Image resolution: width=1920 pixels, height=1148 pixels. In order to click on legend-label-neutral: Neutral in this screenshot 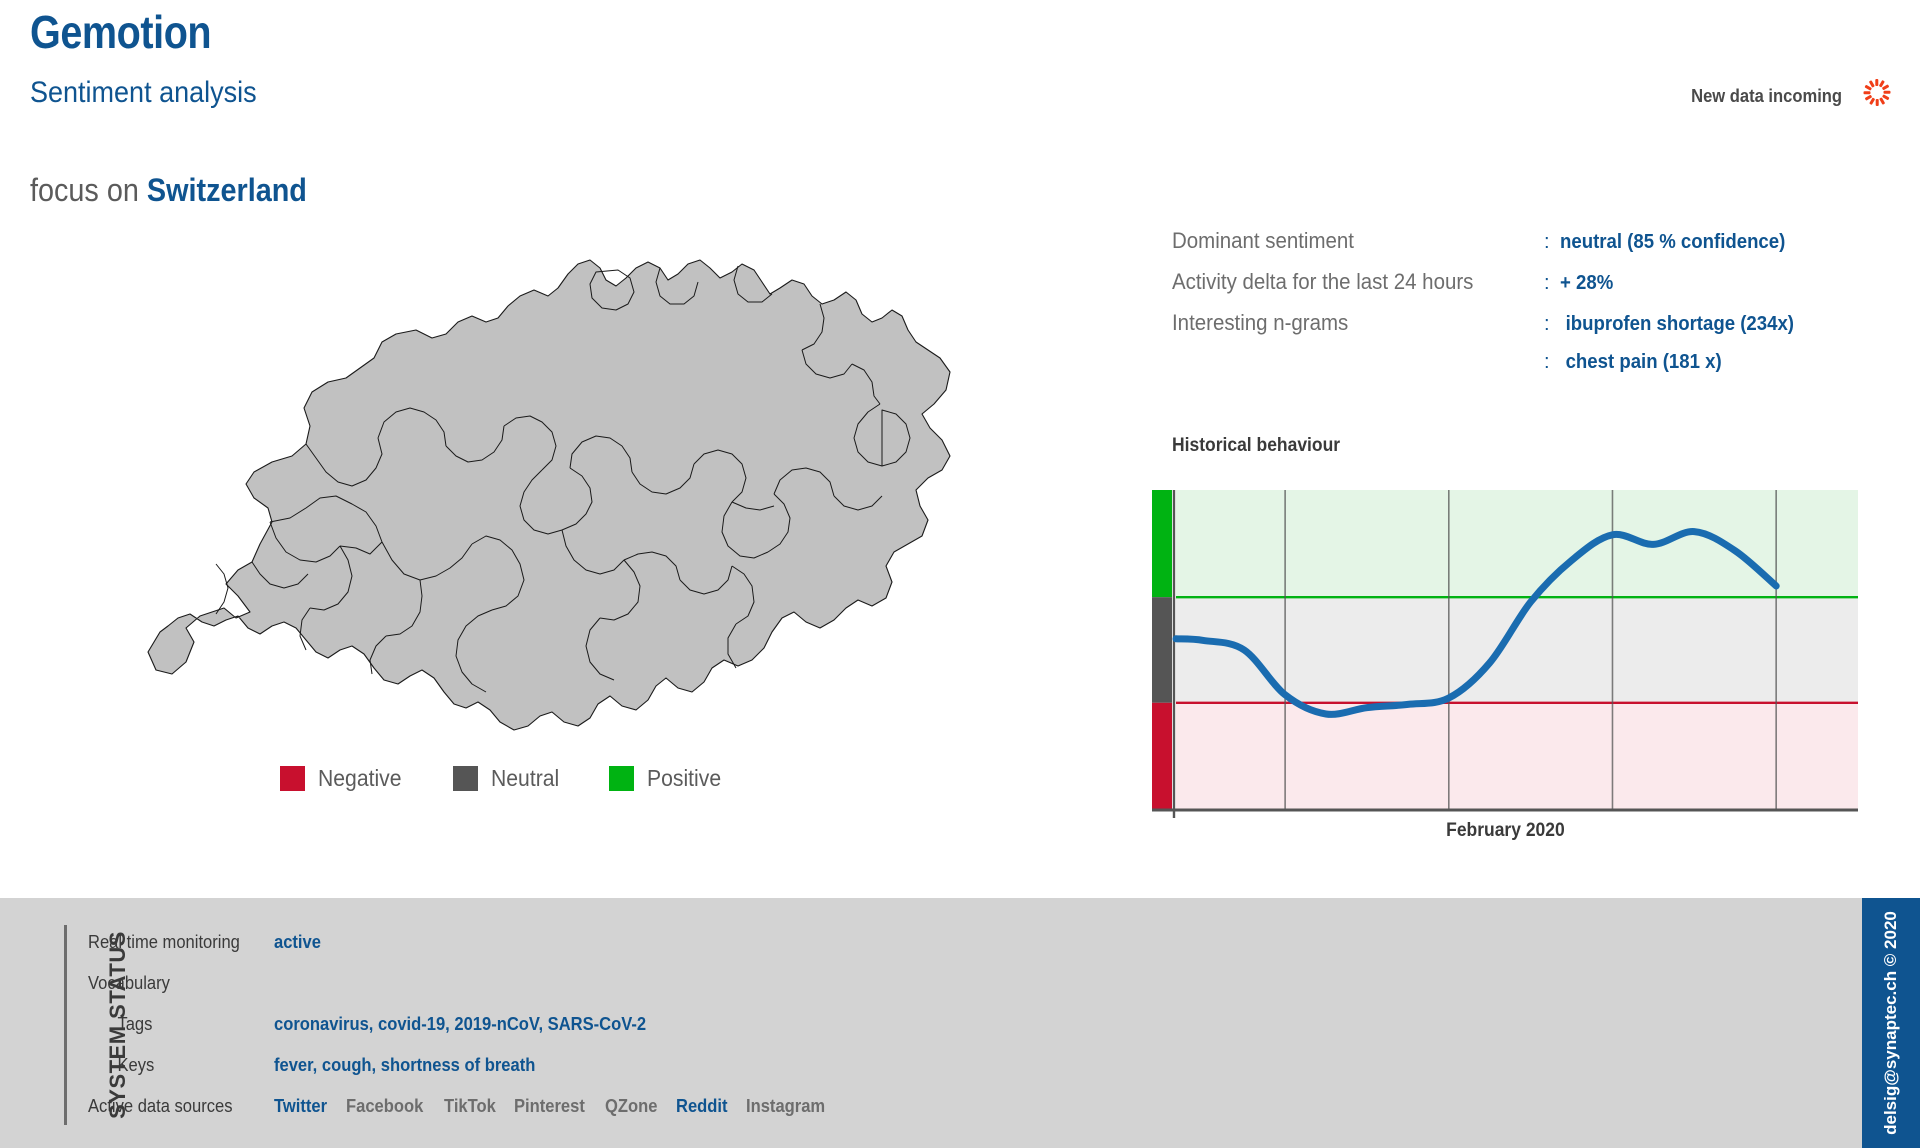, I will do `click(525, 778)`.